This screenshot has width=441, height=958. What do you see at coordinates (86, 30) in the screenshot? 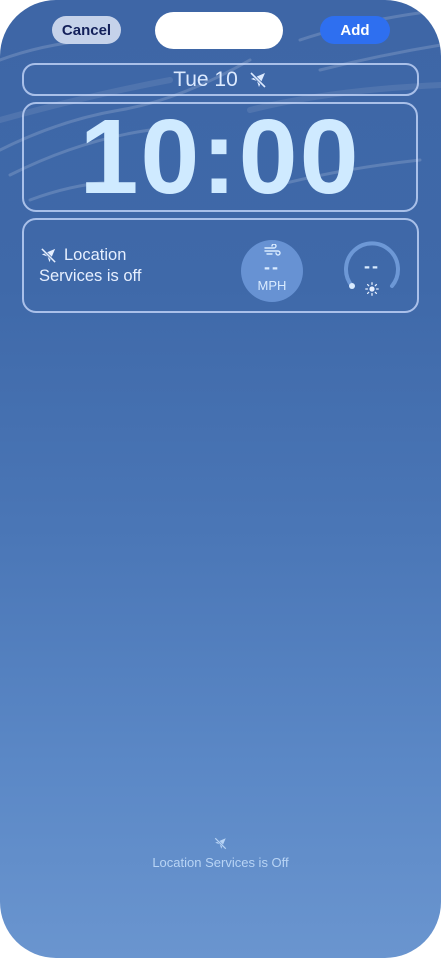
I see `cancel-button: Cancel` at bounding box center [86, 30].